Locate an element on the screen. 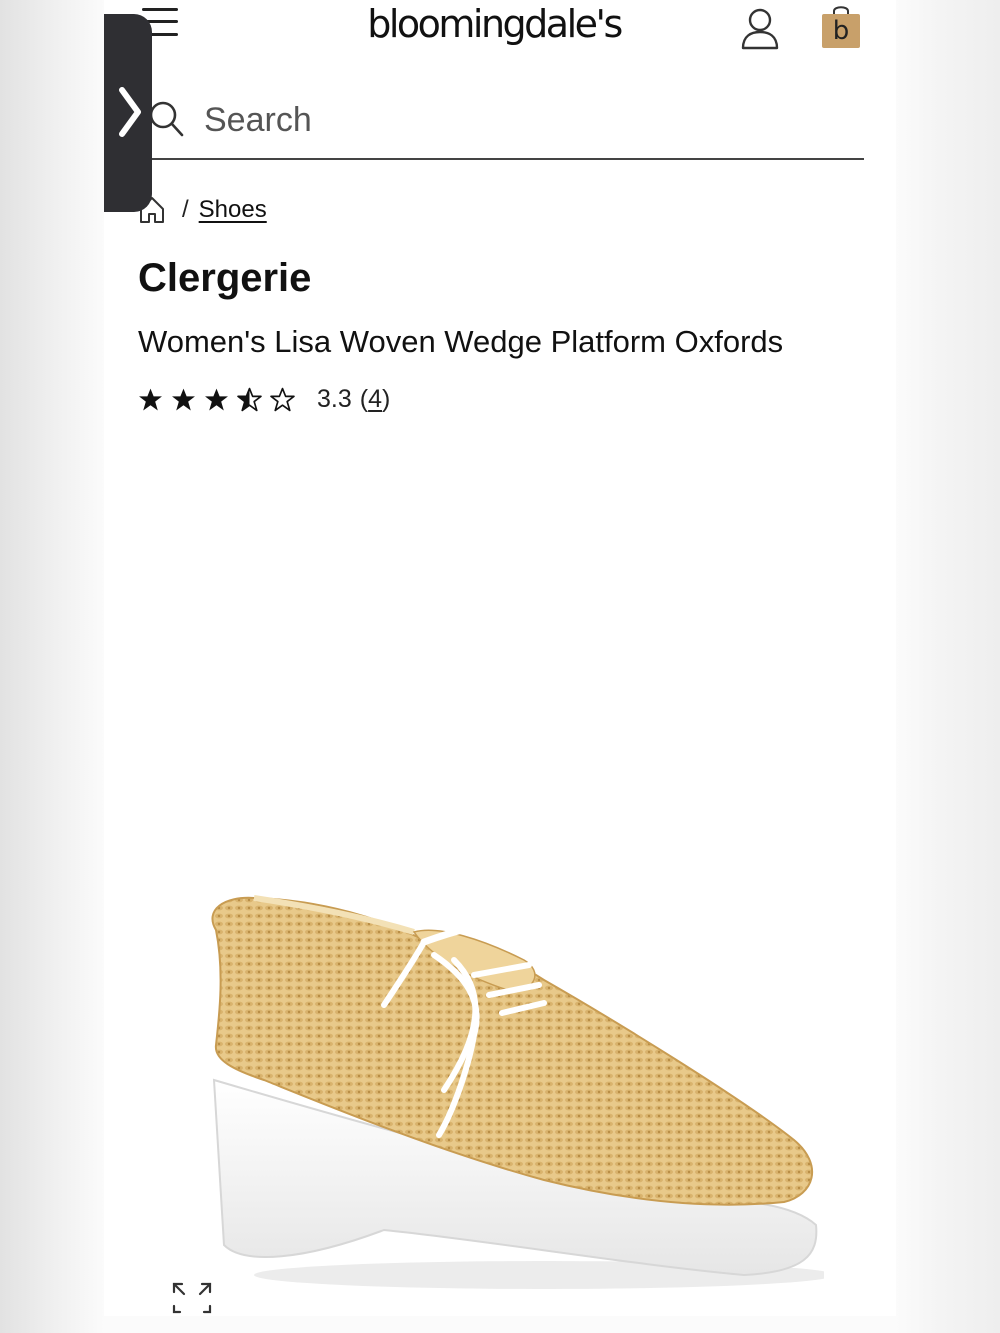  account-icon is located at coordinates (760, 28).